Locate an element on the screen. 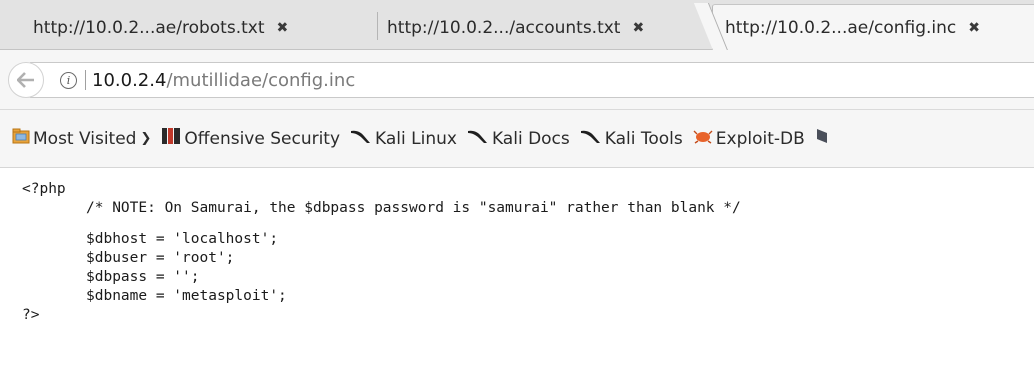  tab-accounts: http://10.0.2.../accounts.txt ✖ is located at coordinates (549, 28).